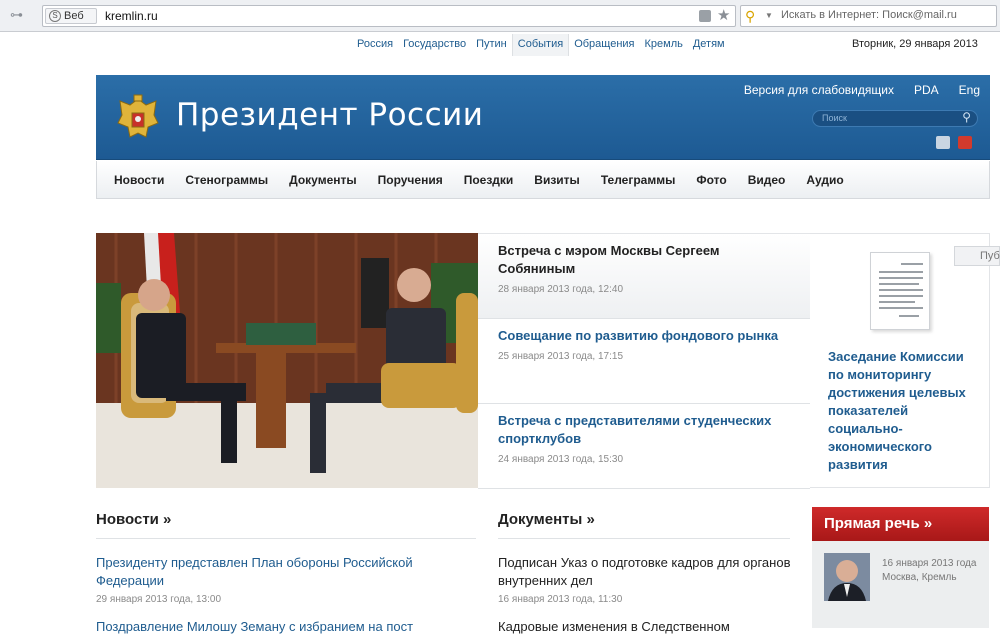 Image resolution: width=1000 pixels, height=636 pixels. Describe the element at coordinates (943, 142) in the screenshot. I see `twitter-icon` at that location.